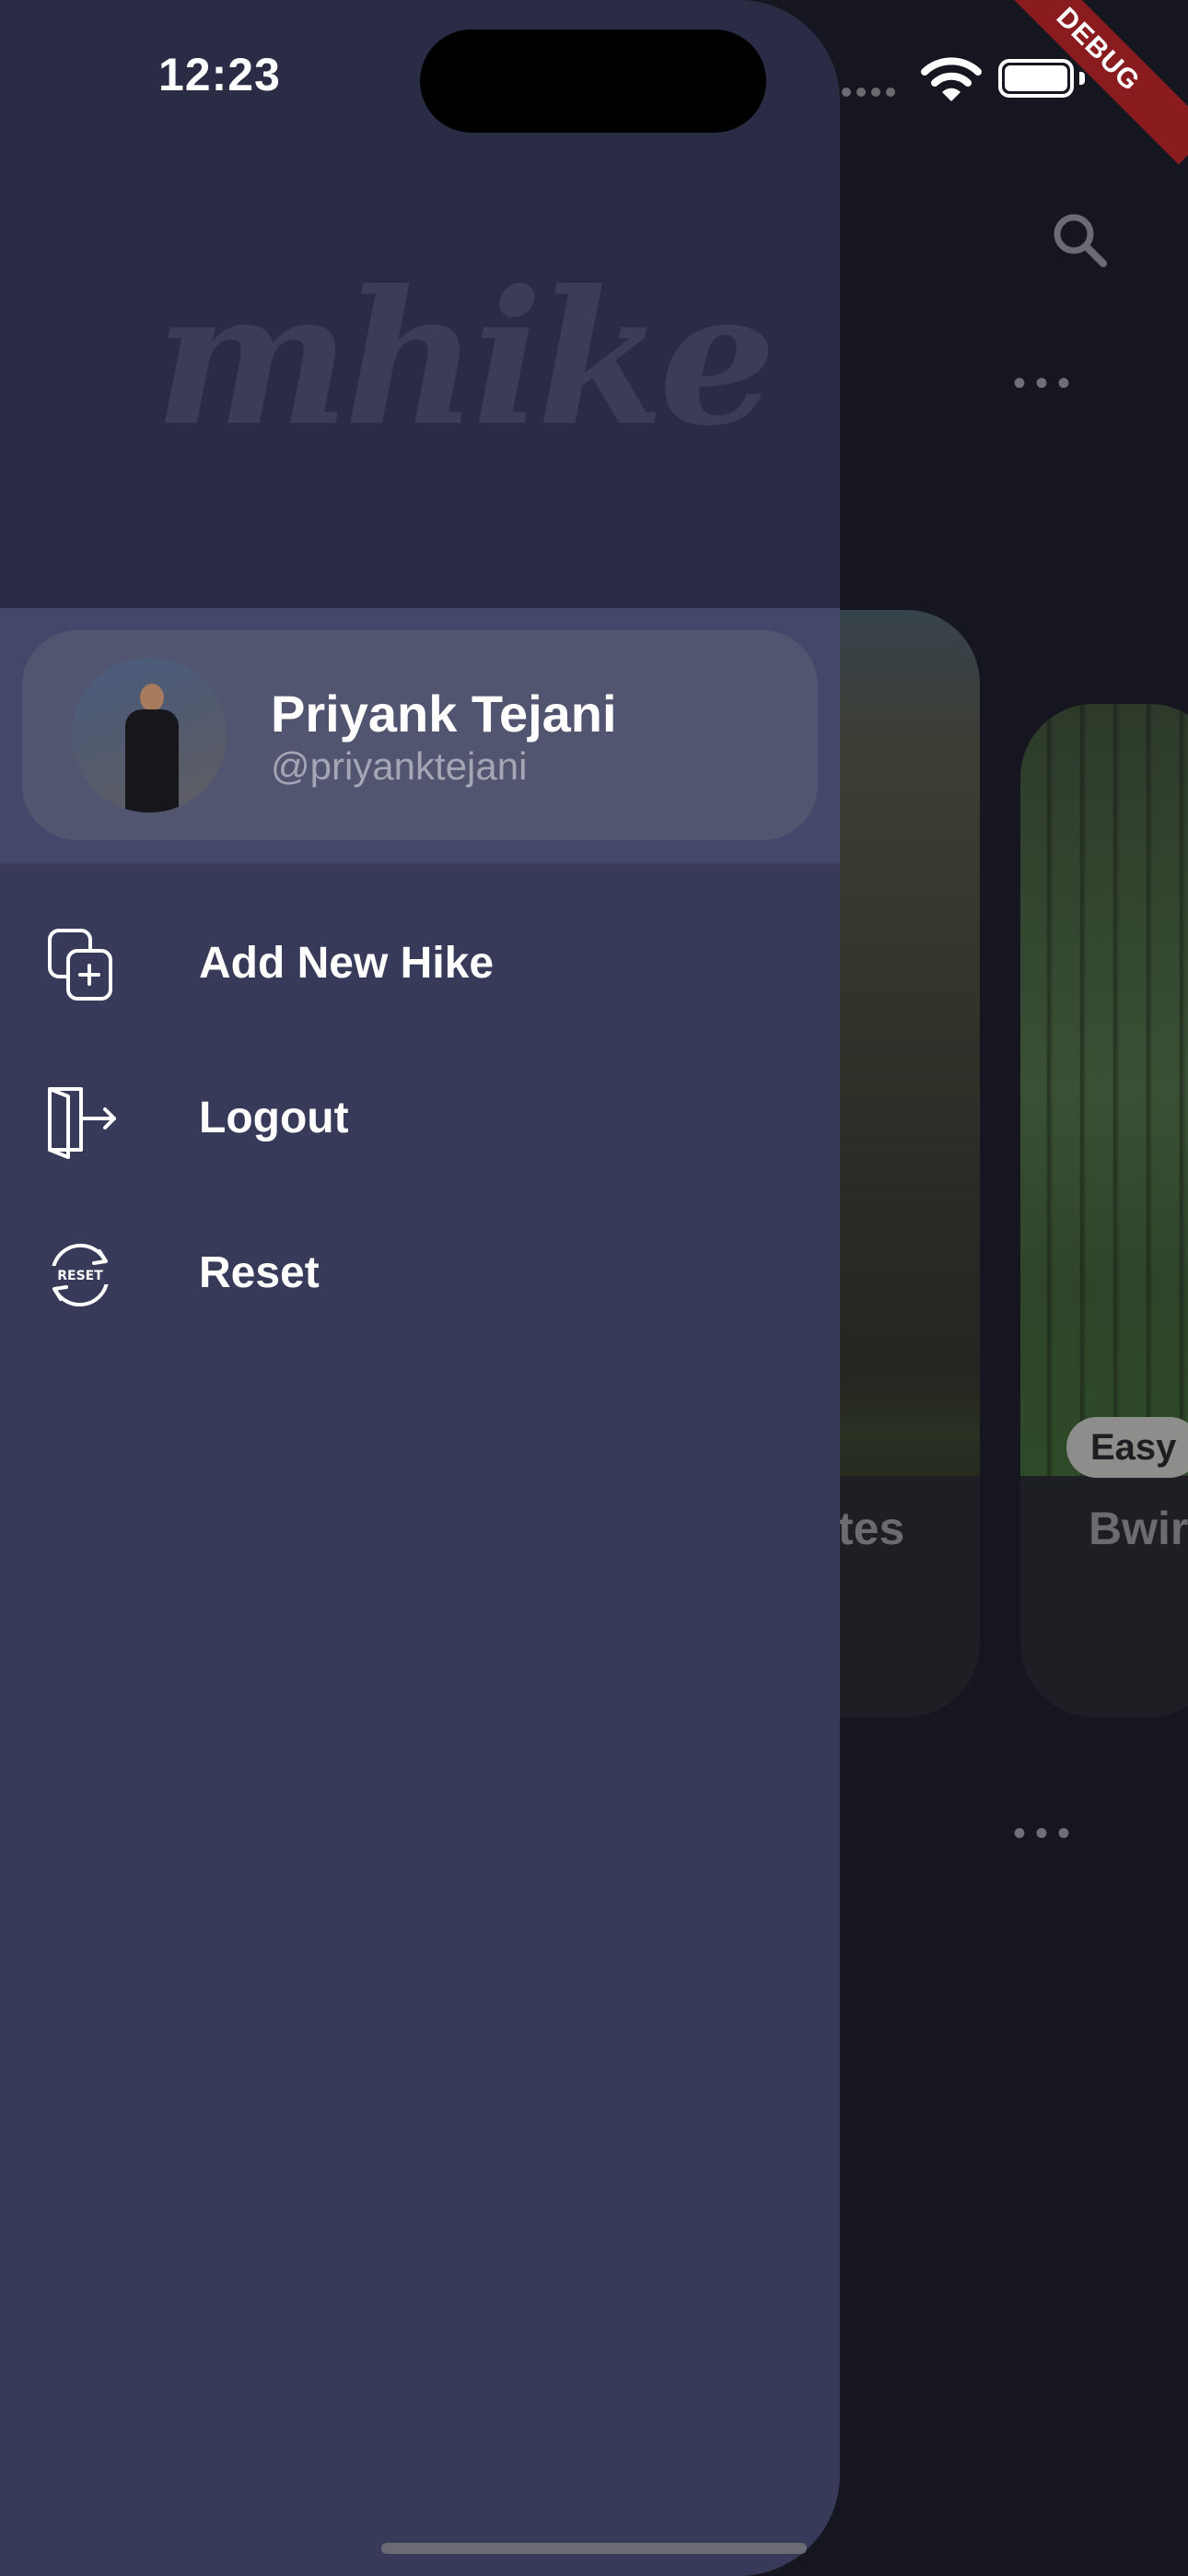 The height and width of the screenshot is (2576, 1188). What do you see at coordinates (1138, 1528) in the screenshot?
I see `hike-title: Bwir` at bounding box center [1138, 1528].